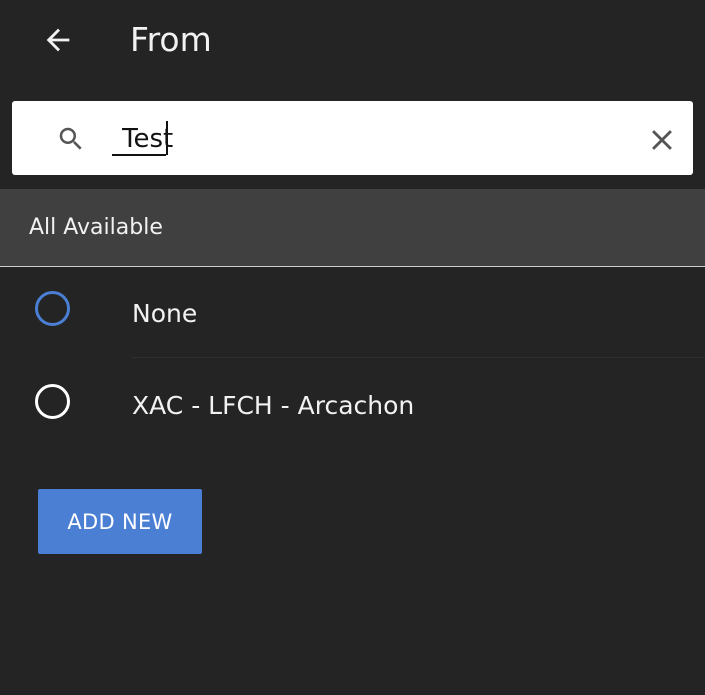 The image size is (705, 695). What do you see at coordinates (352, 228) in the screenshot?
I see `section-header: All Available` at bounding box center [352, 228].